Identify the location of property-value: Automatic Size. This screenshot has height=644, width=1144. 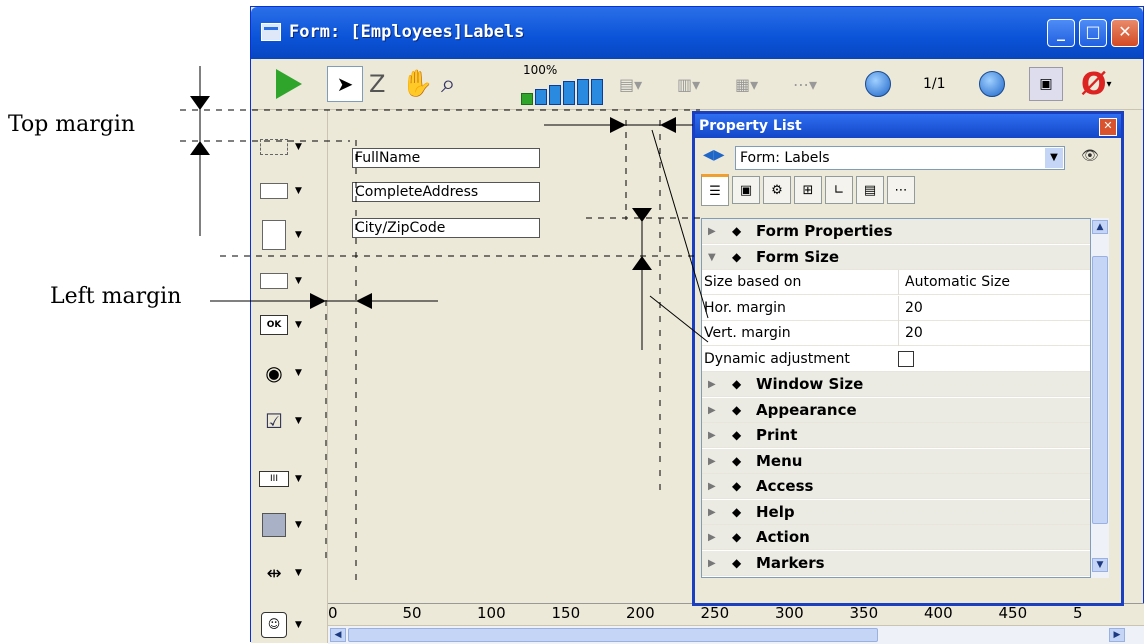
(954, 282).